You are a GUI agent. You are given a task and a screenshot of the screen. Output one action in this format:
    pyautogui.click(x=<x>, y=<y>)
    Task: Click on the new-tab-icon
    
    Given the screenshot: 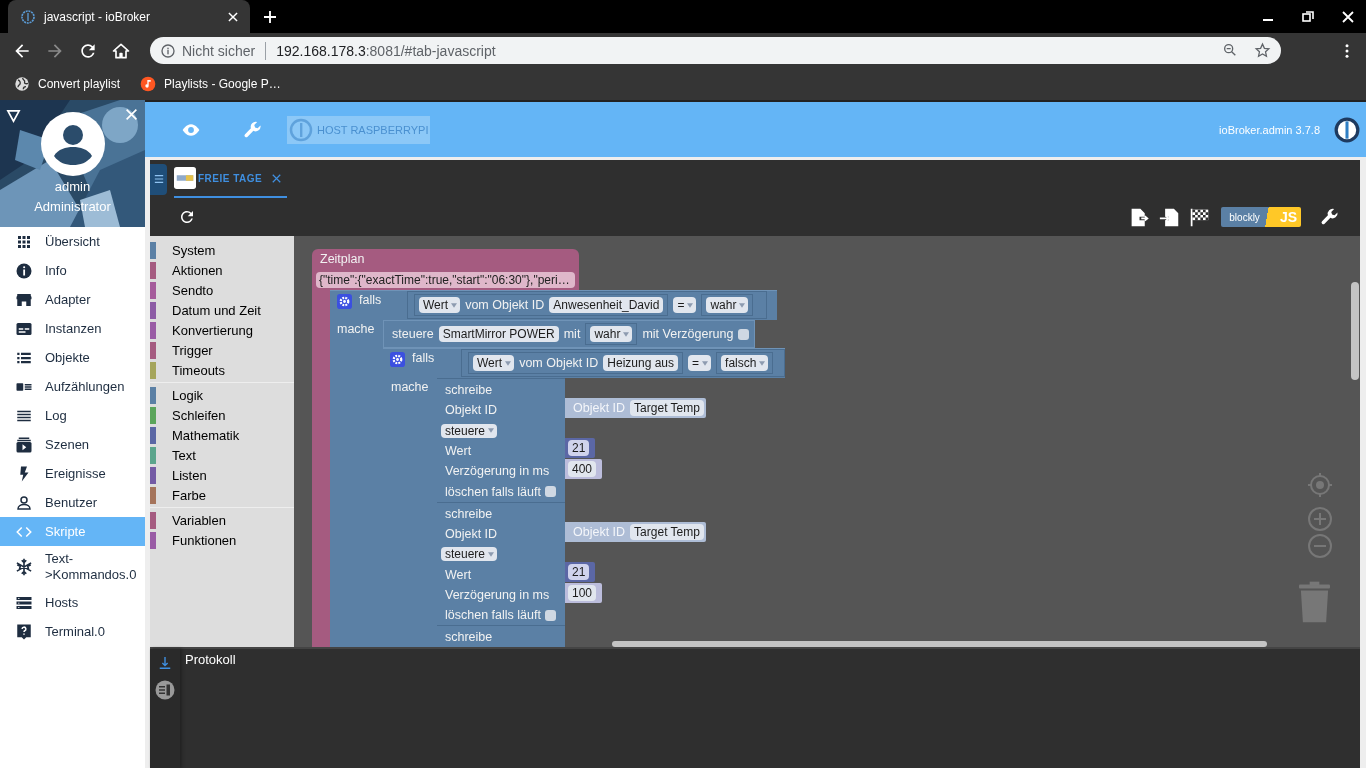 What is the action you would take?
    pyautogui.click(x=270, y=17)
    